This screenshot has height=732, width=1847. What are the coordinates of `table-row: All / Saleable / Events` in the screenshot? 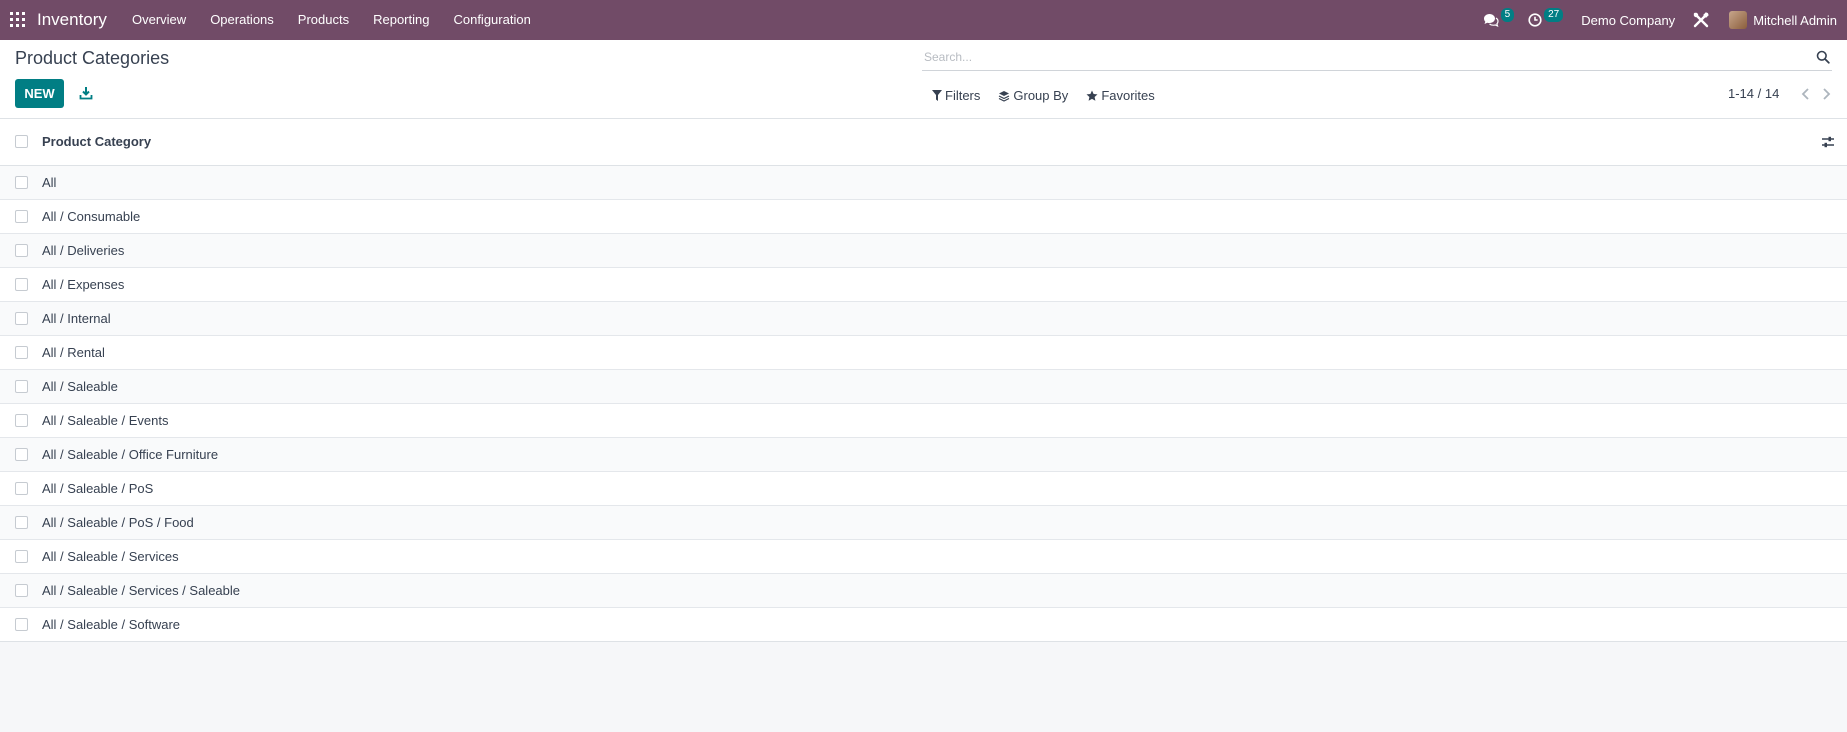 It's located at (923, 420).